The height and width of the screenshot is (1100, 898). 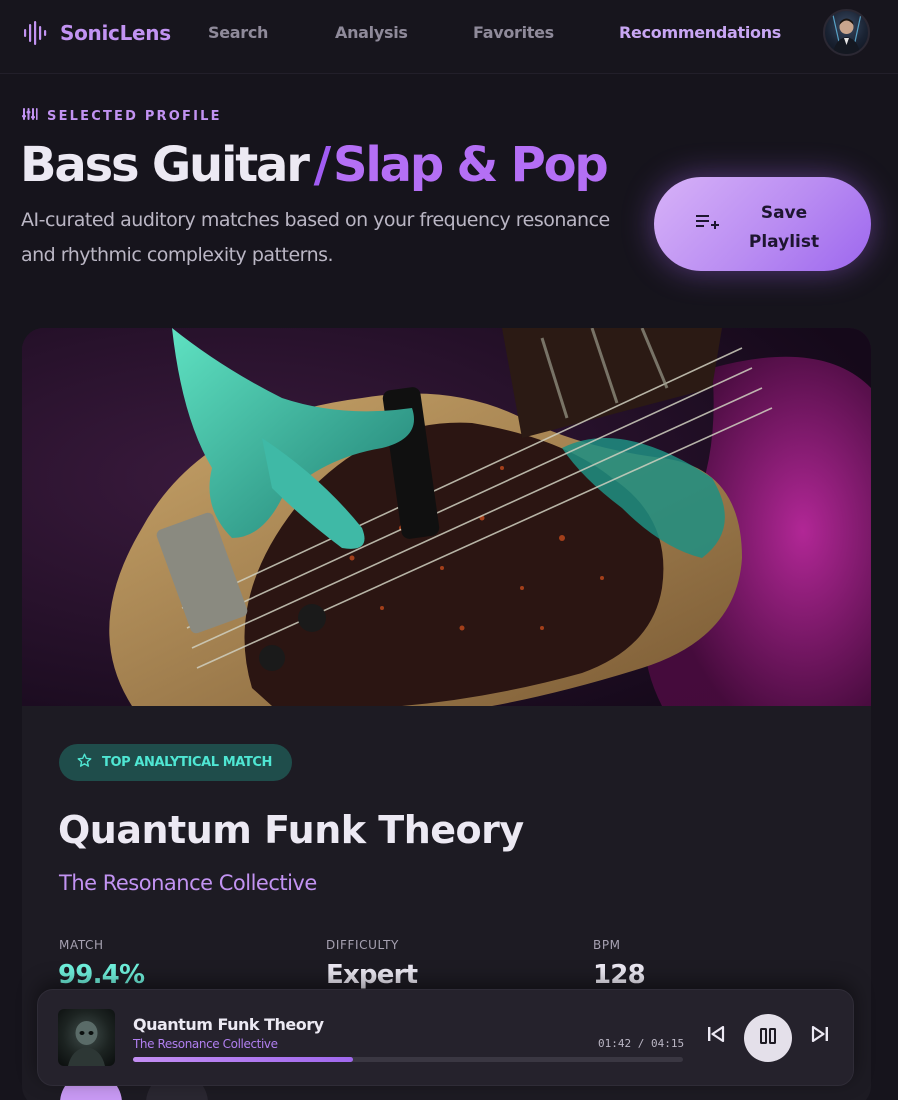 I want to click on pause-icon, so click(x=768, y=1038).